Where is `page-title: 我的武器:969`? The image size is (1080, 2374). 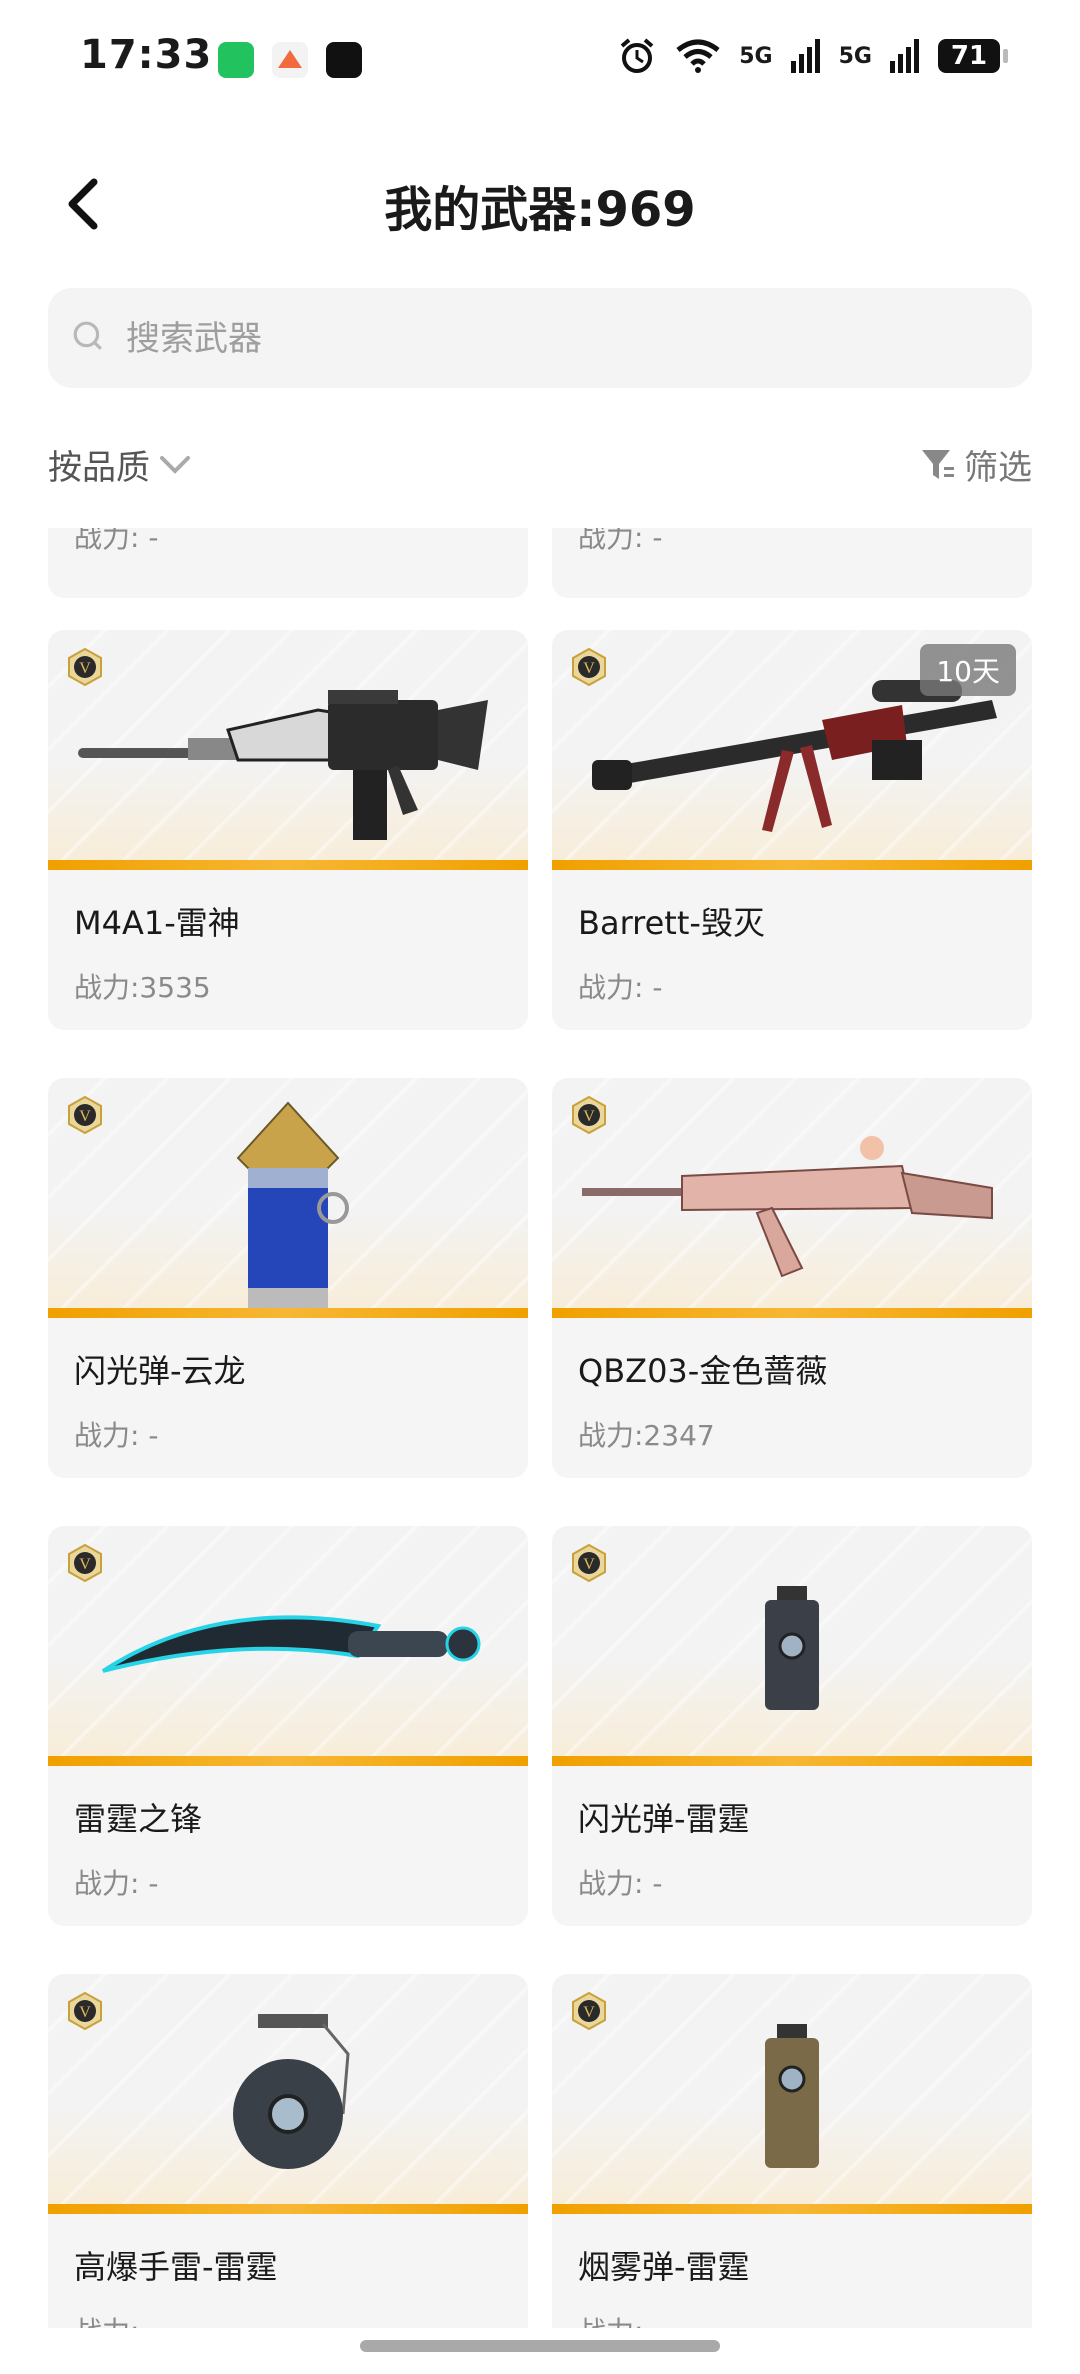
page-title: 我的武器:969 is located at coordinates (540, 210).